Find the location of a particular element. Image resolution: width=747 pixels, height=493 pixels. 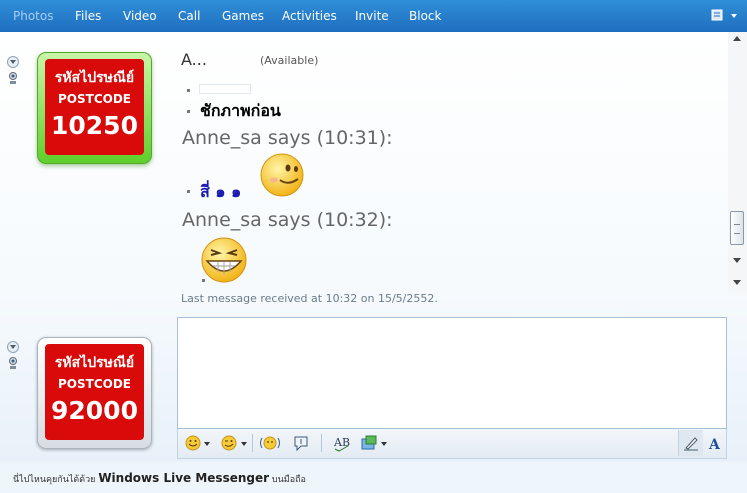

redacted-message is located at coordinates (225, 89).